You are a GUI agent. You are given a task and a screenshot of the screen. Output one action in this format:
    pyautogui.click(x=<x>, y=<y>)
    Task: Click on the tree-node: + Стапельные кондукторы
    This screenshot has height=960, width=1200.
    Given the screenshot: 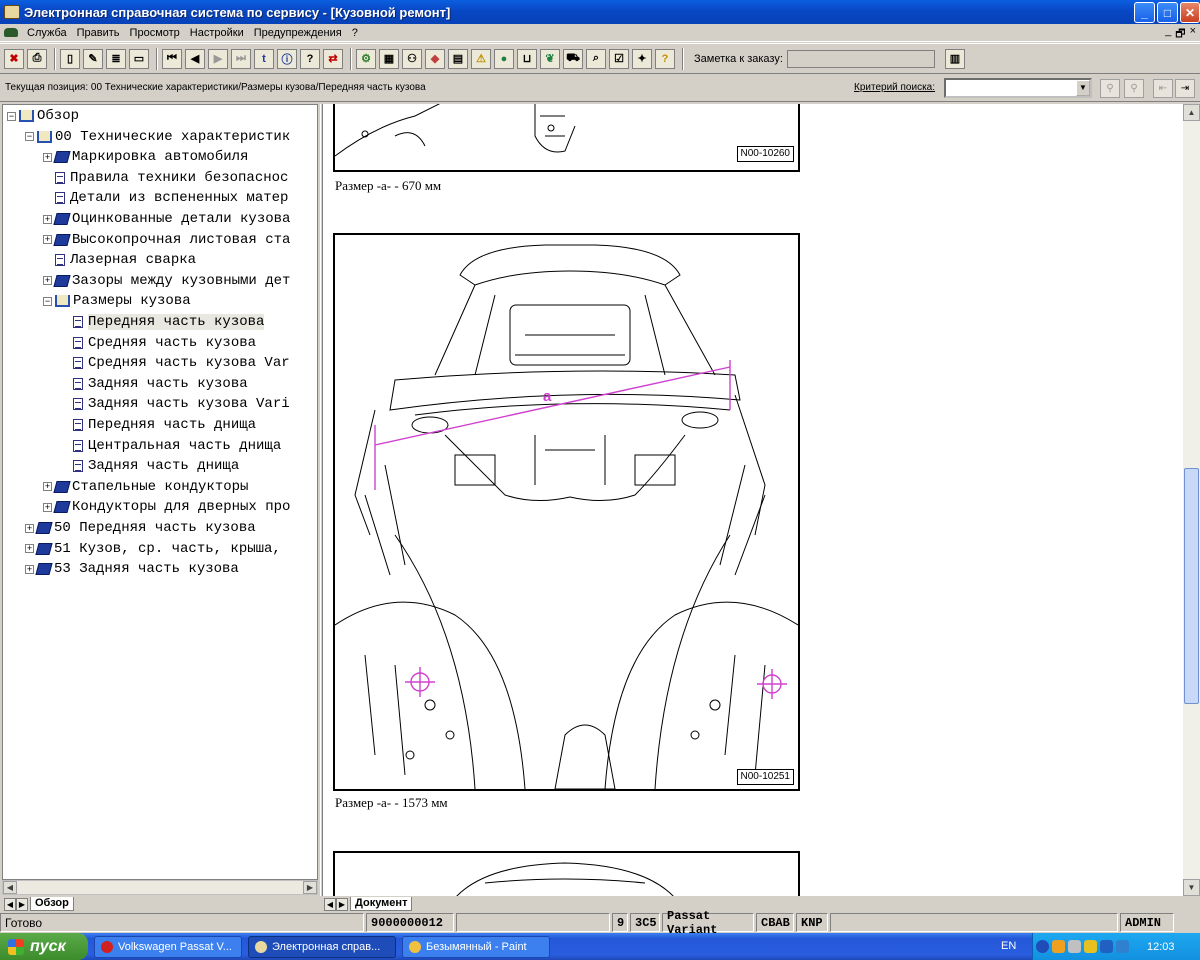 What is the action you would take?
    pyautogui.click(x=145, y=487)
    